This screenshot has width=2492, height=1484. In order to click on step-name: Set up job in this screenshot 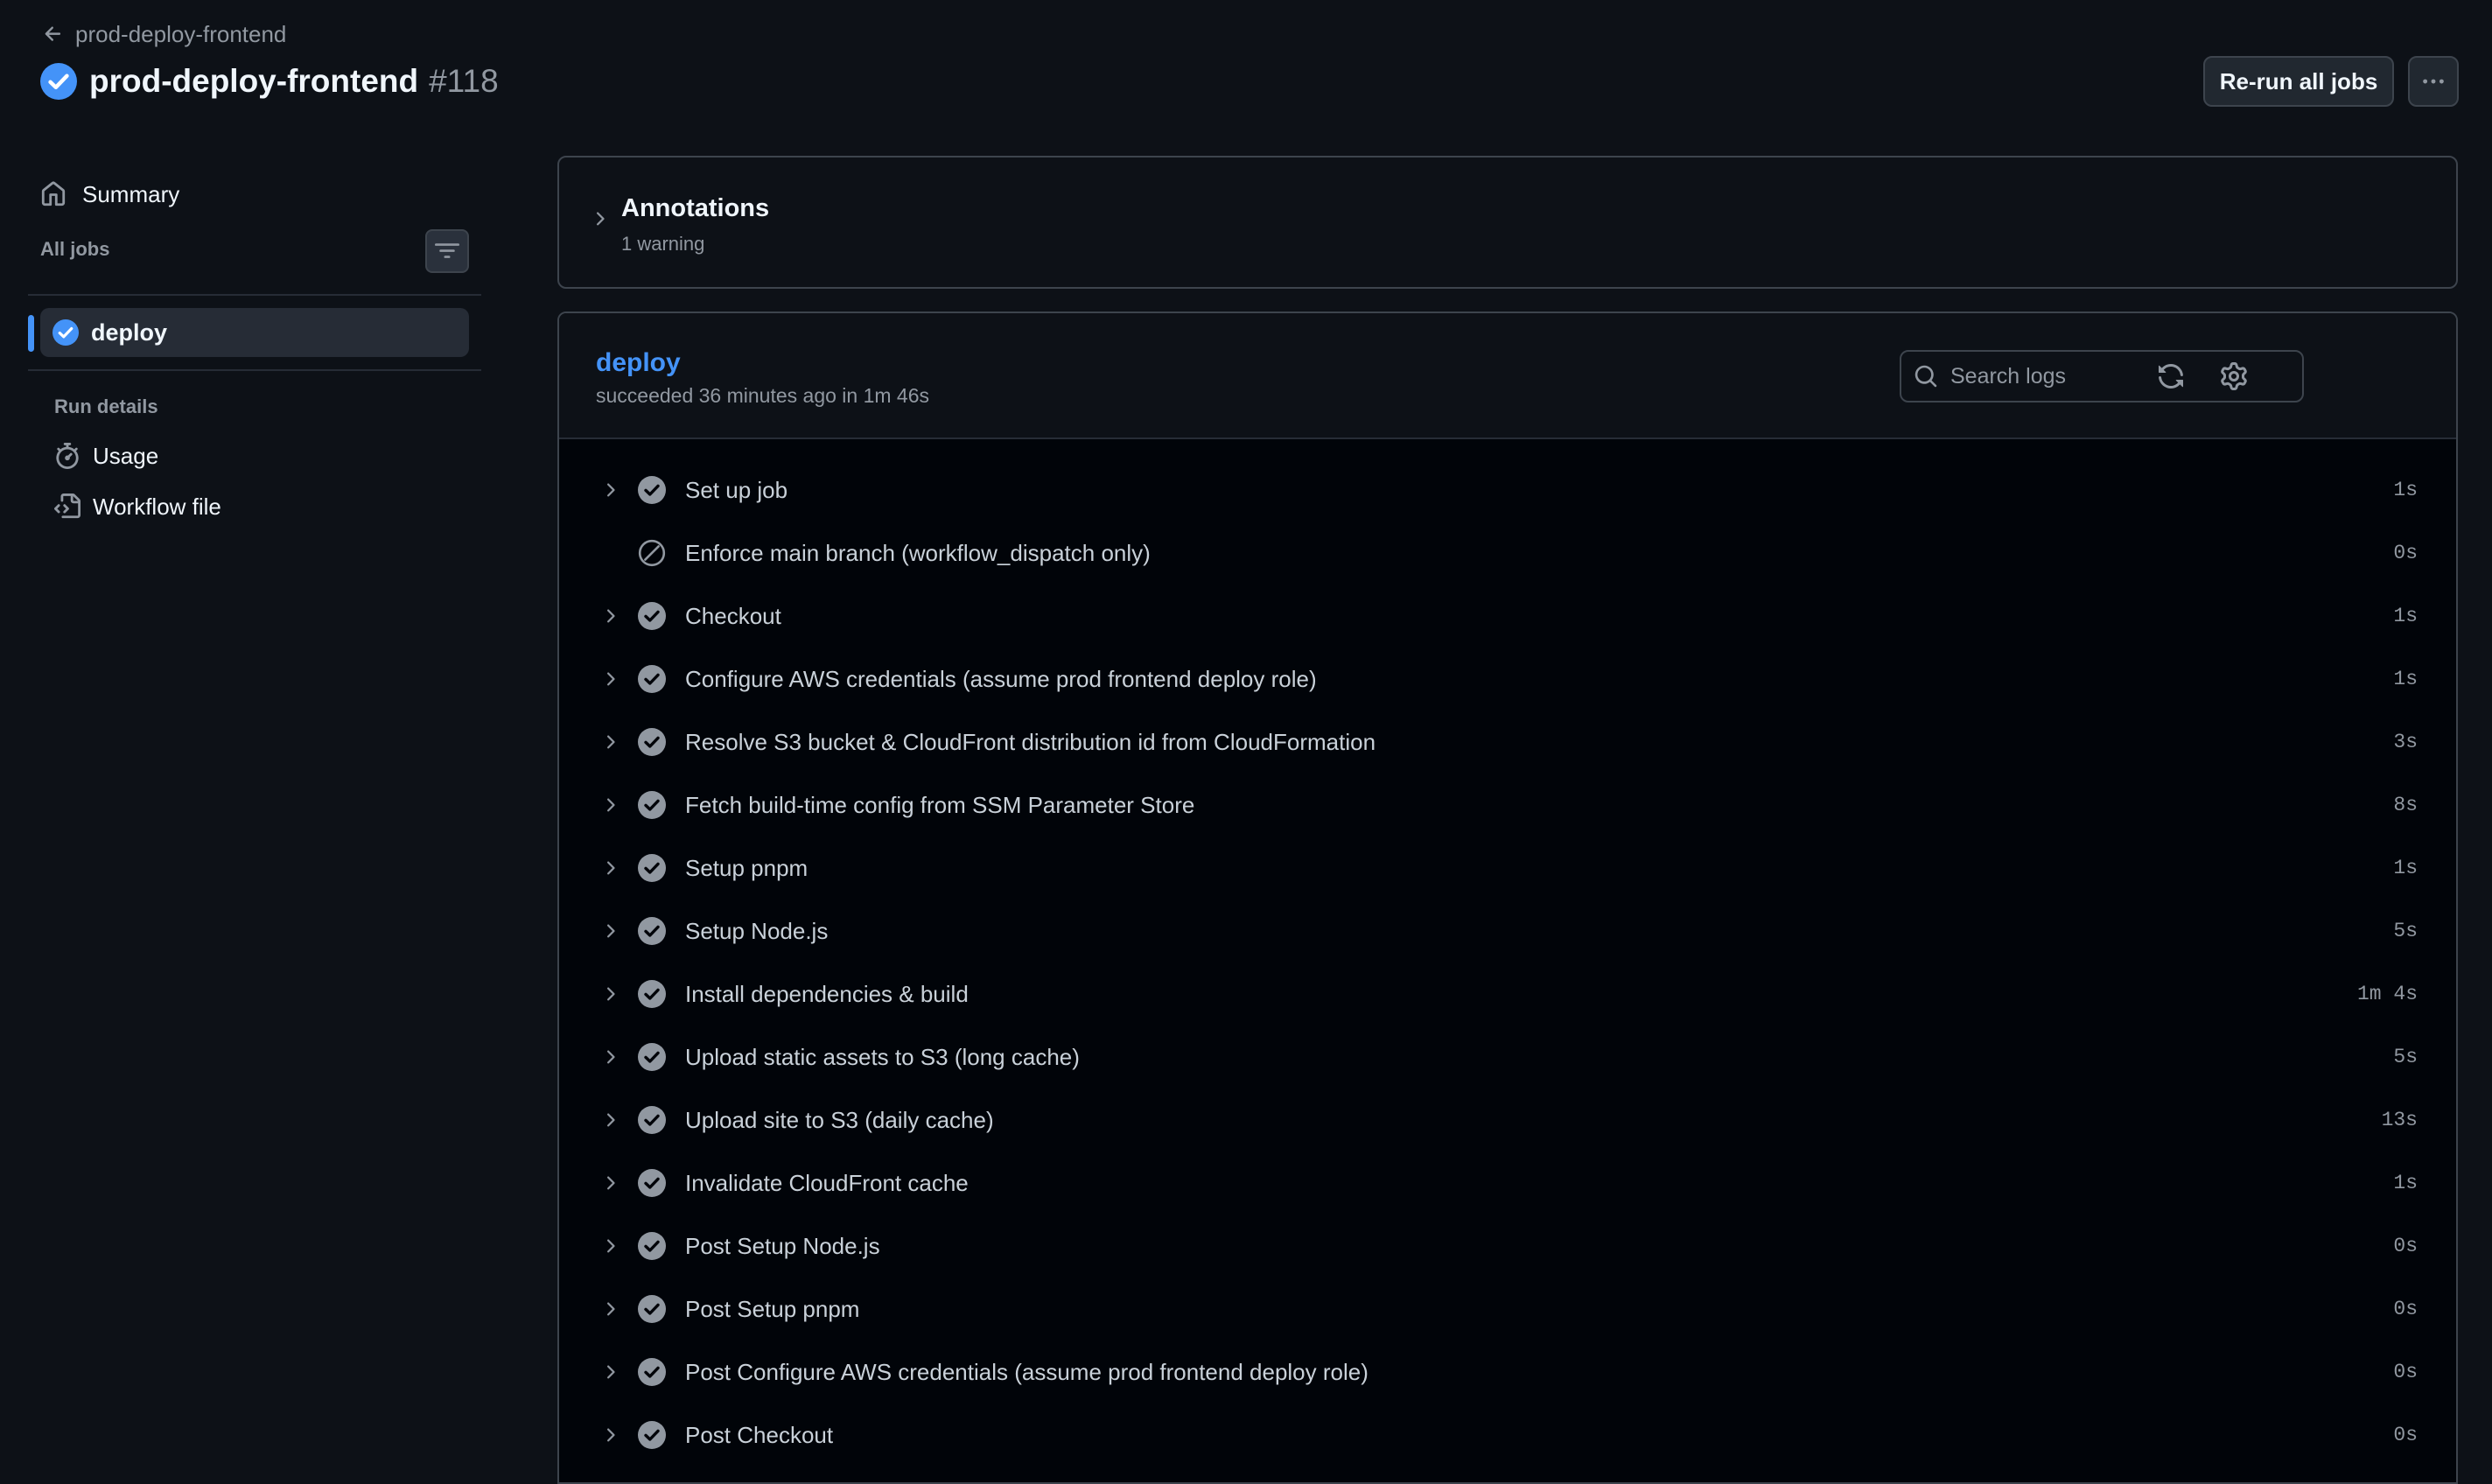, I will do `click(736, 489)`.